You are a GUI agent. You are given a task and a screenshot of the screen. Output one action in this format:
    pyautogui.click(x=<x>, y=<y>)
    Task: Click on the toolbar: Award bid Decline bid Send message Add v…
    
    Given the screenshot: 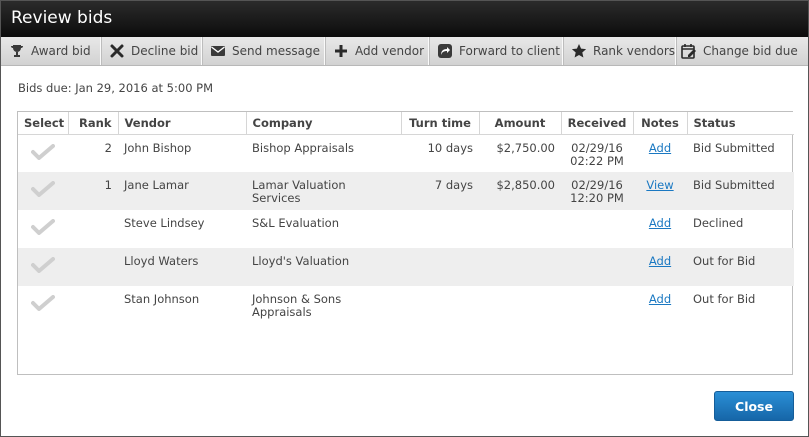 What is the action you would take?
    pyautogui.click(x=404, y=51)
    